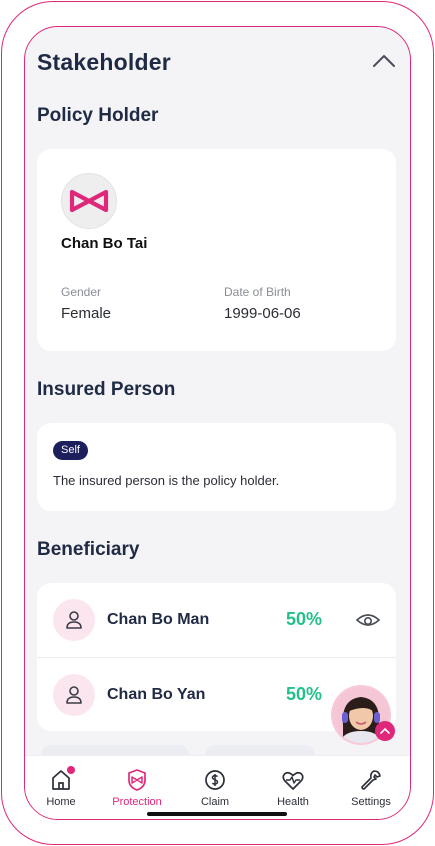  I want to click on nav-settings: Settings, so click(371, 787).